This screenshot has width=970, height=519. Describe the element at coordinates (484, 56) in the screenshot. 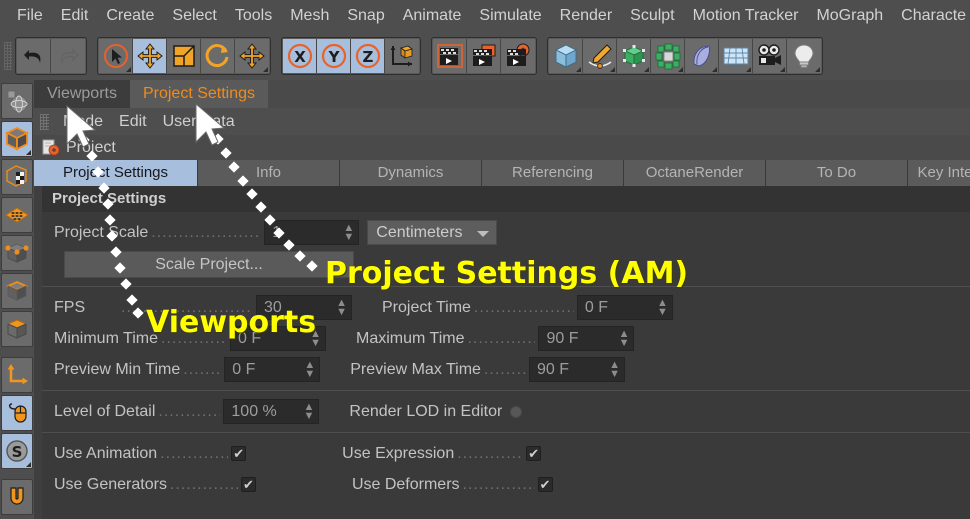

I see `render-region-button` at that location.